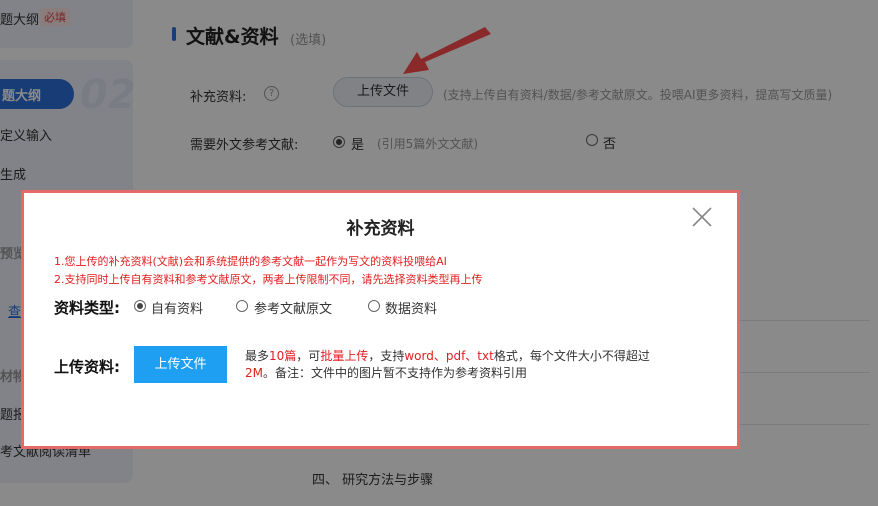 The image size is (878, 506). I want to click on notice-line-2: 2.支持同时上传自有资料和参考文献原文，两者上传限制不同，请先选择资料类型再上传, so click(268, 279).